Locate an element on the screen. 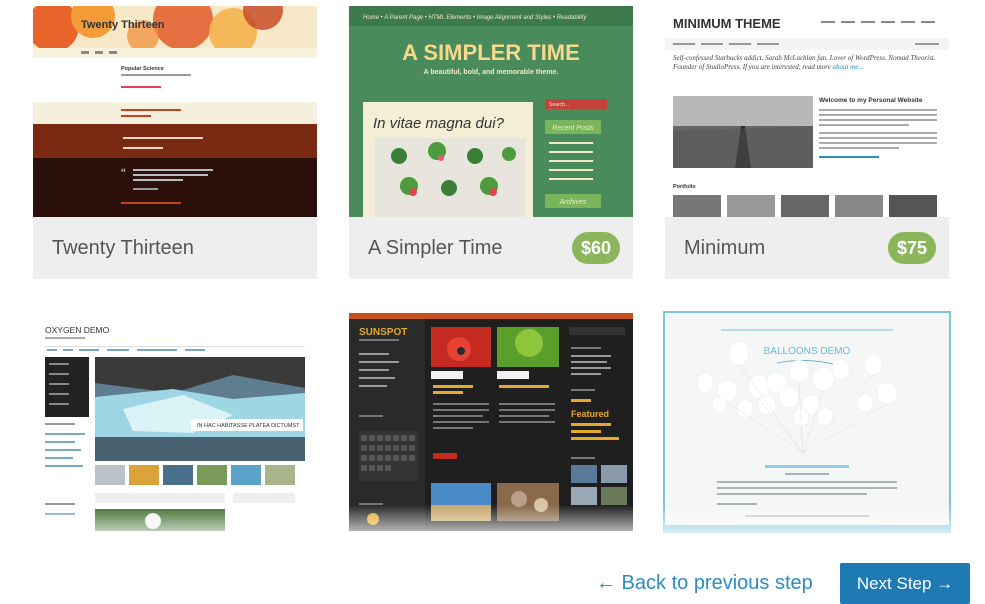 This screenshot has width=985, height=604. price-badge: $75 is located at coordinates (911, 248).